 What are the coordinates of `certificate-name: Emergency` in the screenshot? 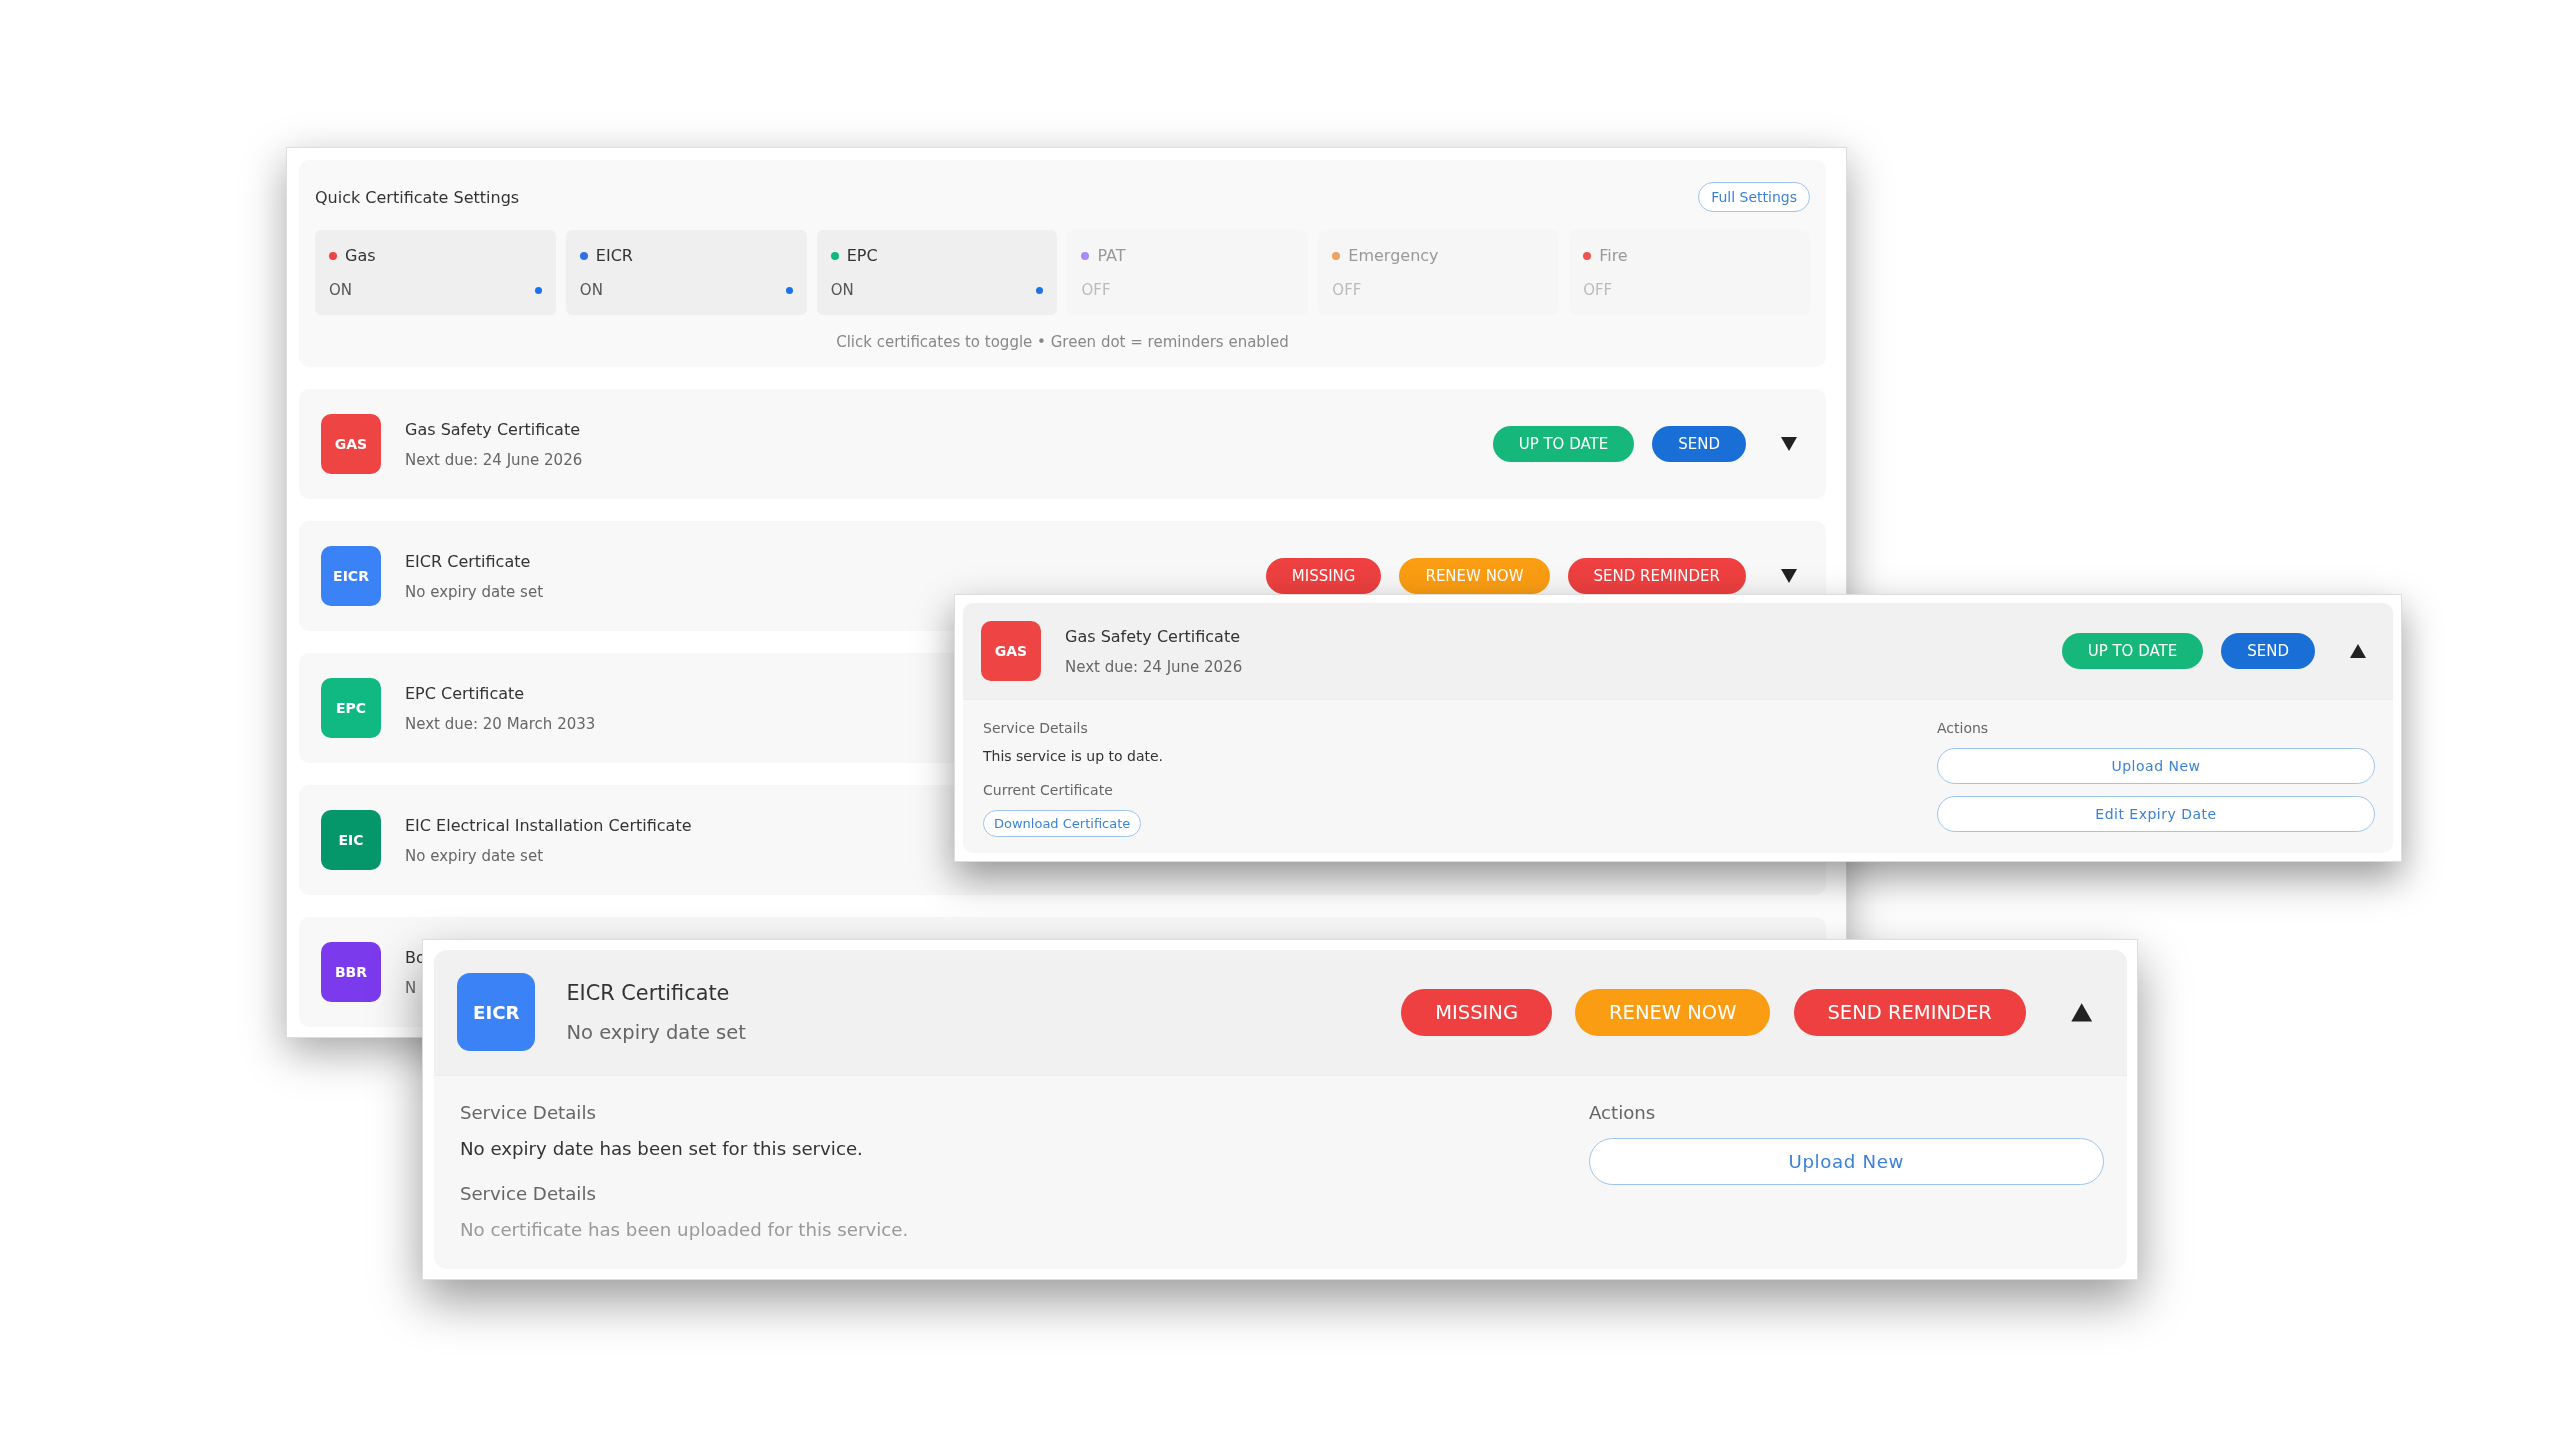 It's located at (1393, 255).